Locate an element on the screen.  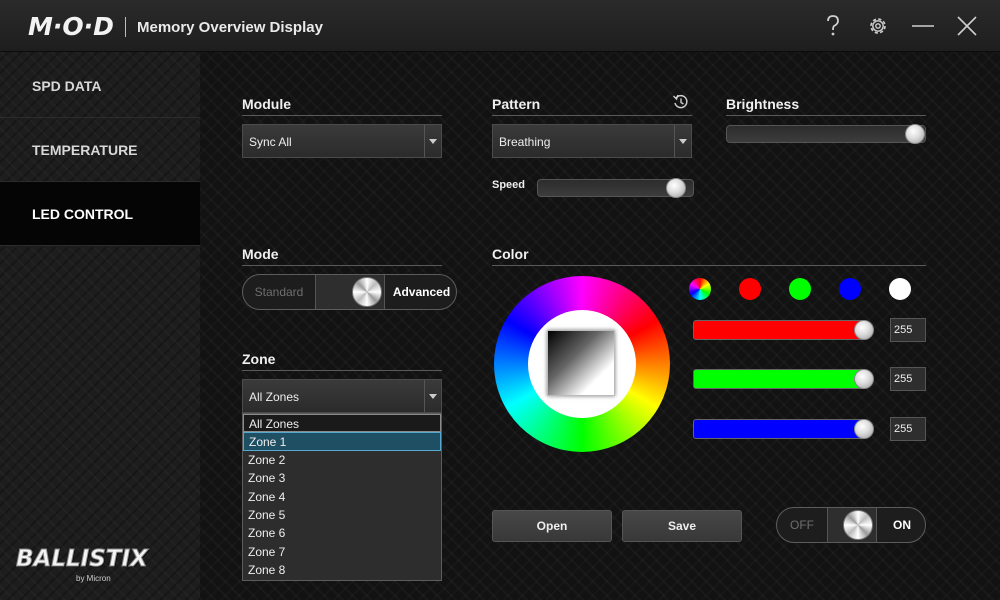
zone-option-2: Zone 2 is located at coordinates (342, 460).